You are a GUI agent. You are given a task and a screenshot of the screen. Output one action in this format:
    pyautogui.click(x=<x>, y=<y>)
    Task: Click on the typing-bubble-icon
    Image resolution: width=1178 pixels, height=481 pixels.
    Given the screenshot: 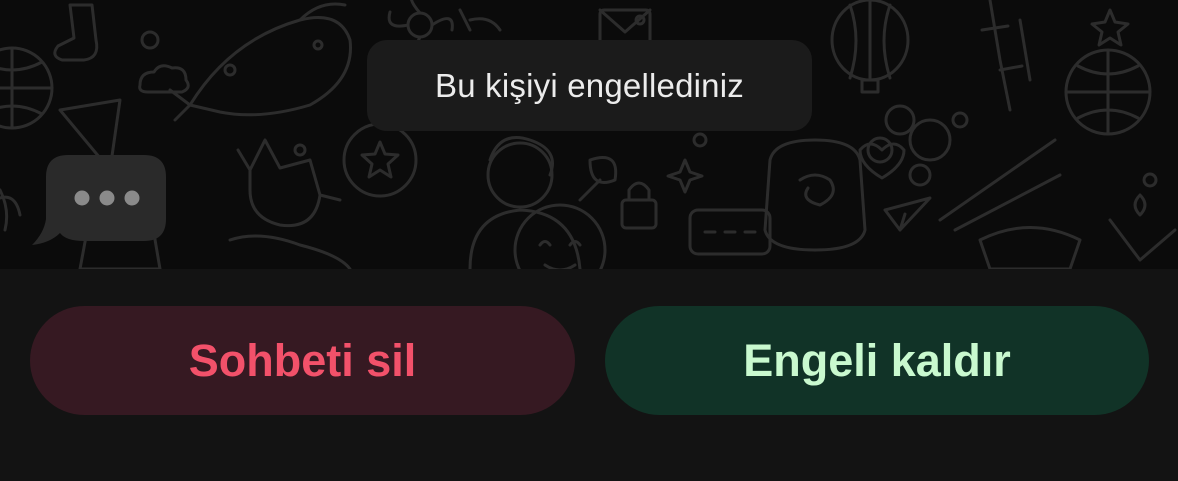 What is the action you would take?
    pyautogui.click(x=99, y=200)
    